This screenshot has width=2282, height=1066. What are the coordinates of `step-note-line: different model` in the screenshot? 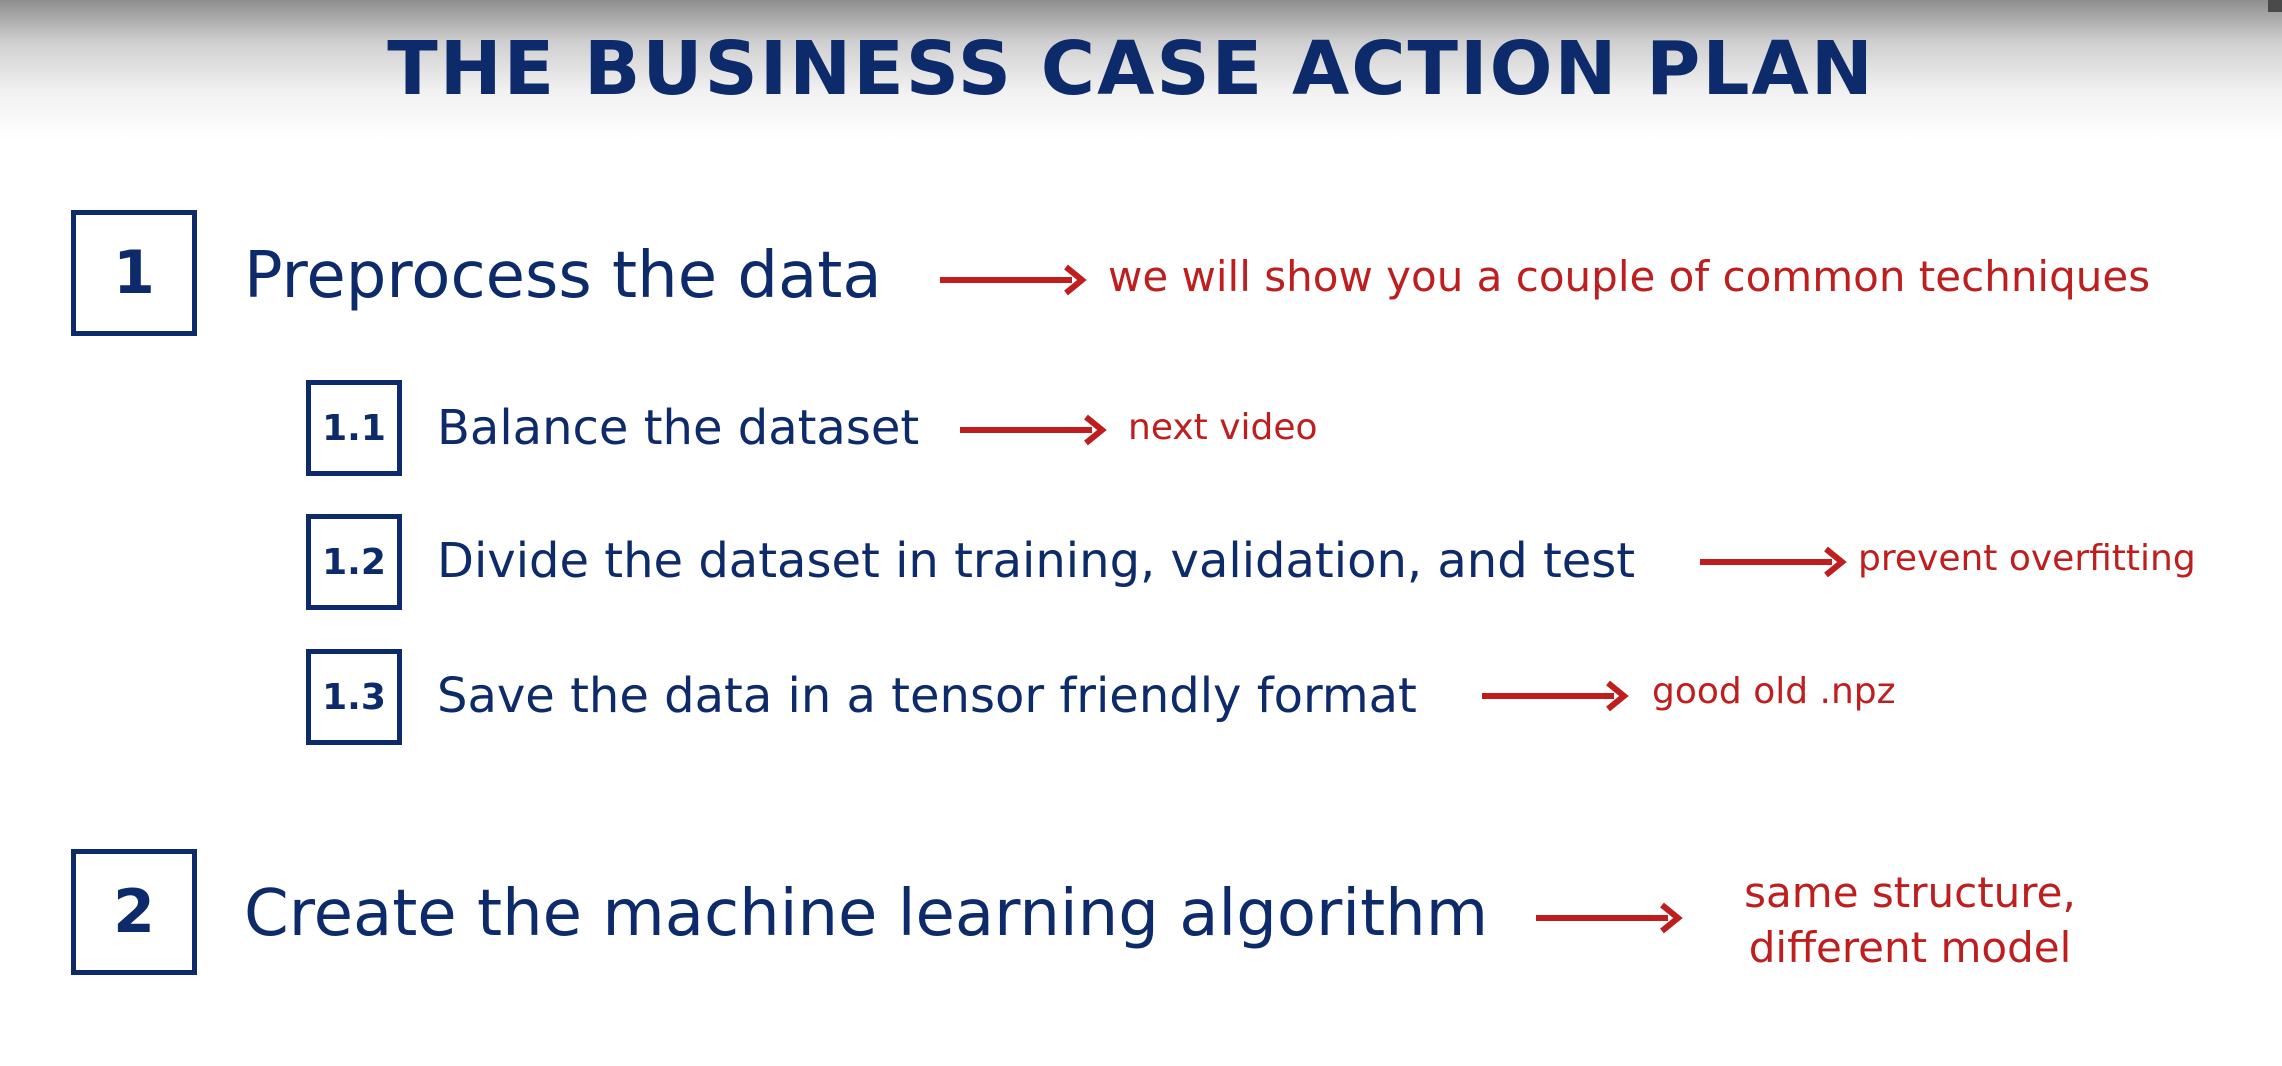 It's located at (1910, 947).